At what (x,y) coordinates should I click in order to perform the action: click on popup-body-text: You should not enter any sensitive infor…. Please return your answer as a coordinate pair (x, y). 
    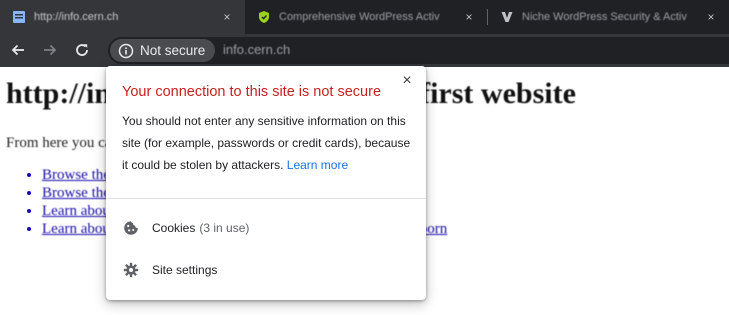
    Looking at the image, I should click on (266, 143).